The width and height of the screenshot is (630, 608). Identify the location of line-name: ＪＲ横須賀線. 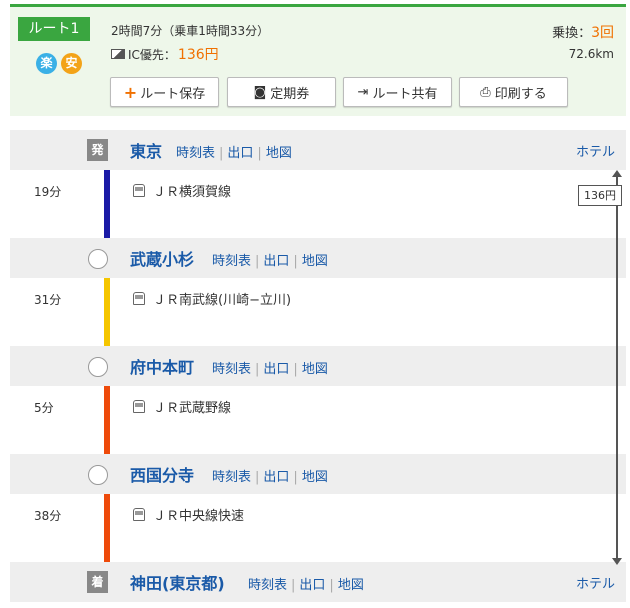
(192, 192).